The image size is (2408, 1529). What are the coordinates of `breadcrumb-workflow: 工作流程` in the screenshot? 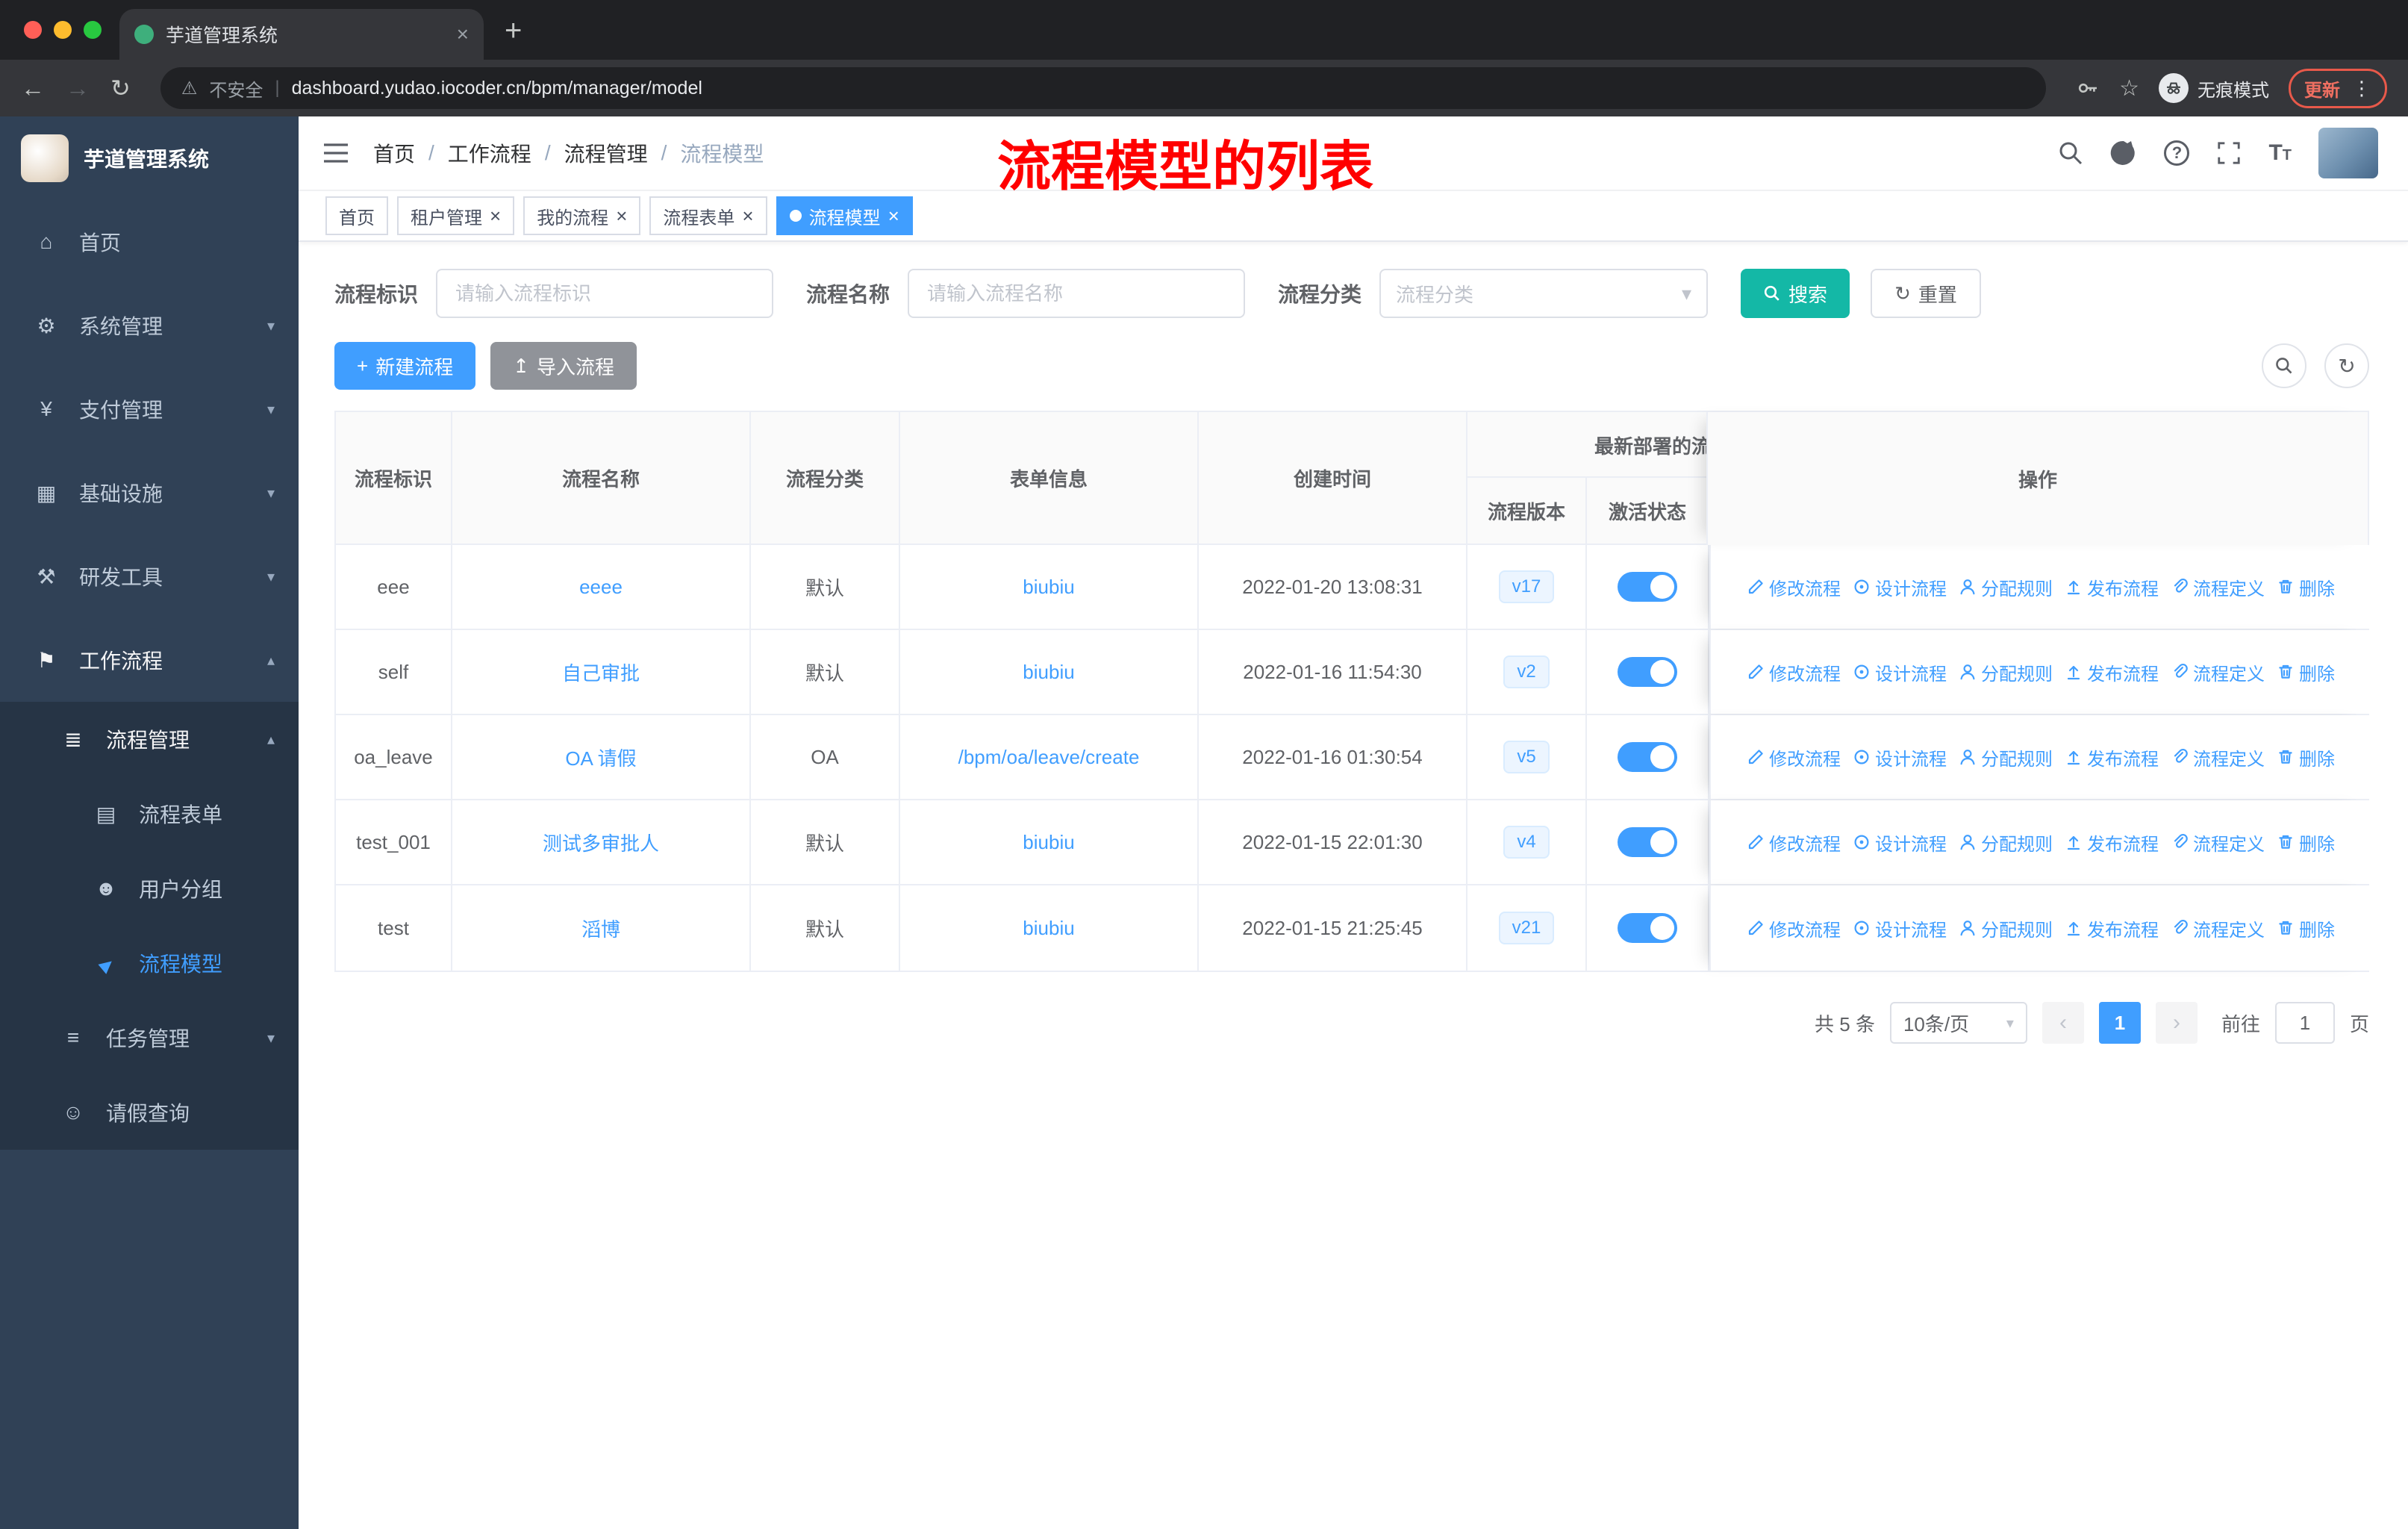 It's located at (489, 153).